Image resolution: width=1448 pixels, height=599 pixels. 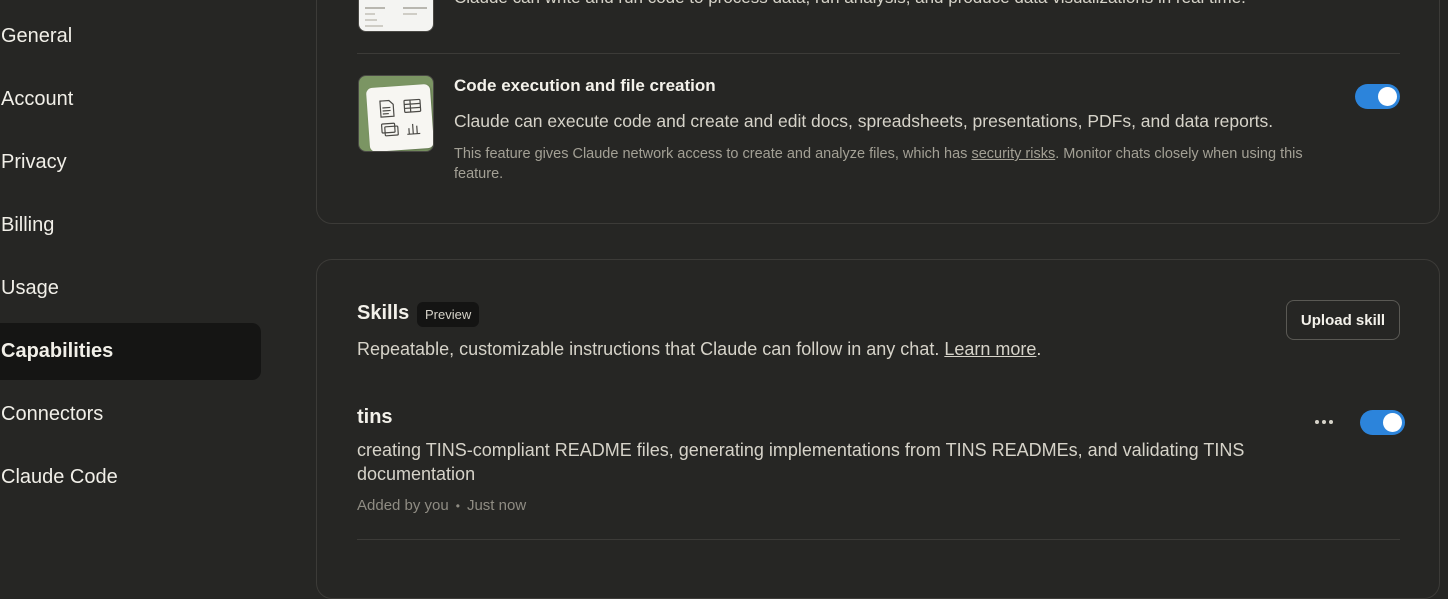 I want to click on spreadsheet-preview-icon, so click(x=396, y=17).